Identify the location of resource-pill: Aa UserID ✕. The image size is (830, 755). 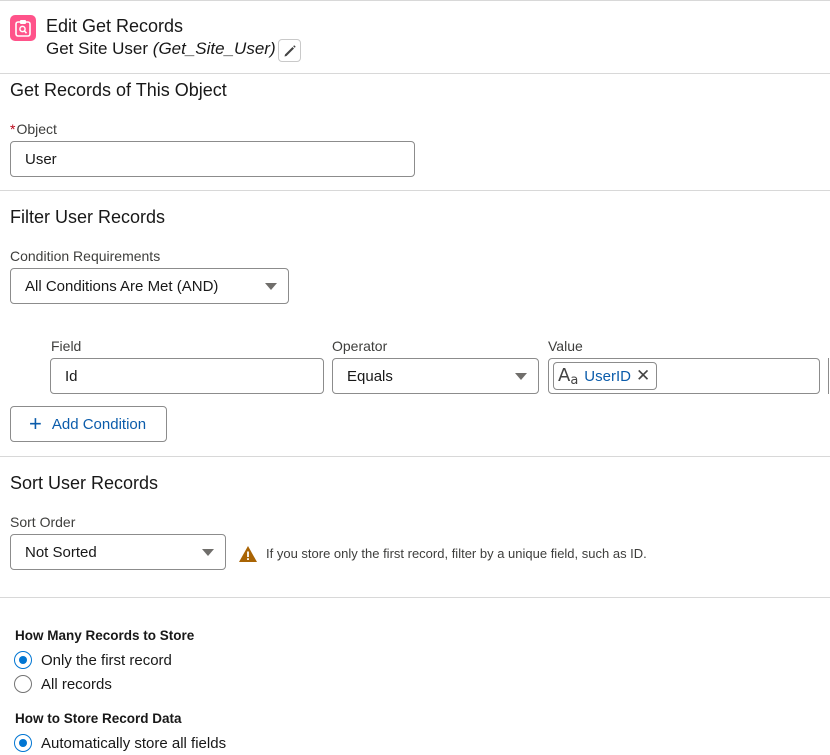
(605, 376).